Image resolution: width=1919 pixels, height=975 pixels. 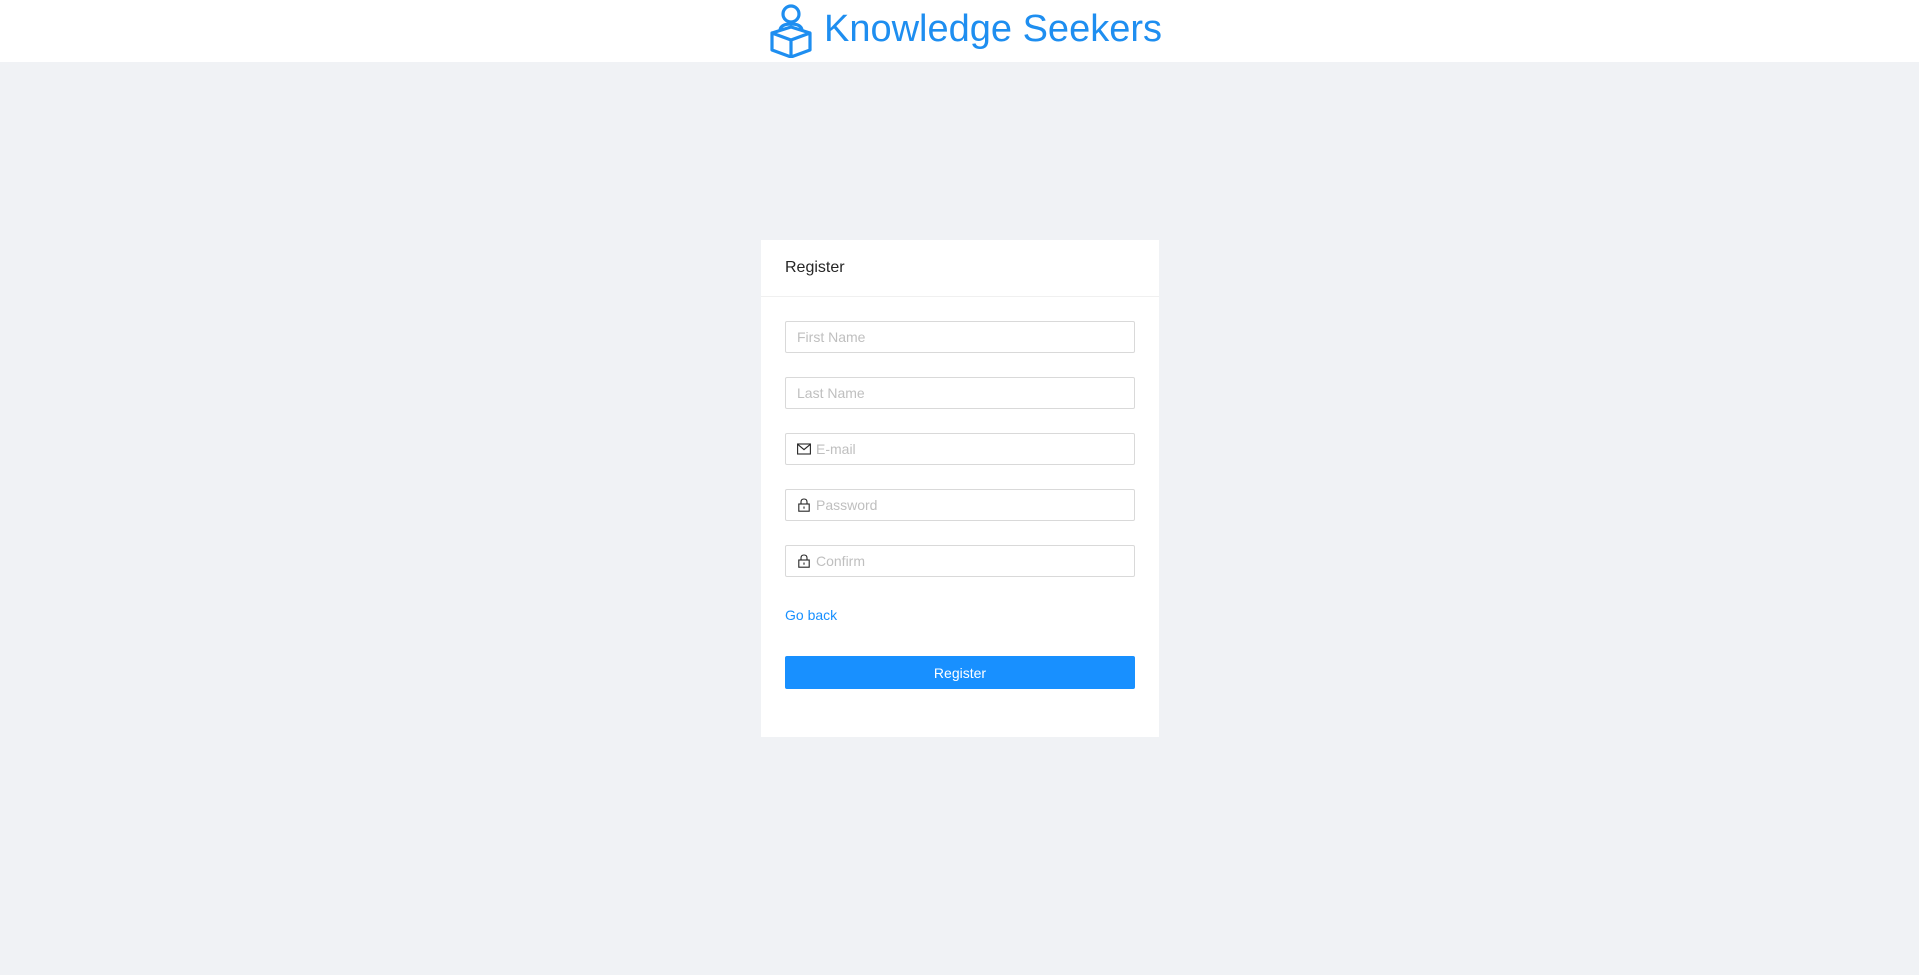 I want to click on brand-logo: Knowledge Seekers, so click(x=965, y=29).